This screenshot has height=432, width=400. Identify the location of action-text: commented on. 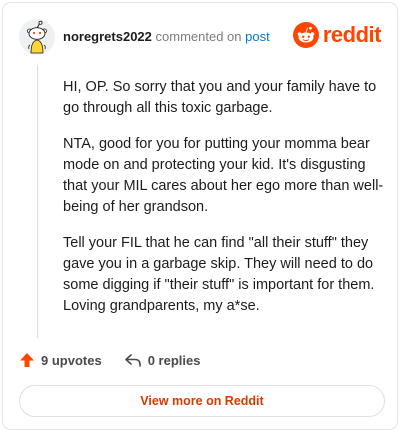
(198, 36).